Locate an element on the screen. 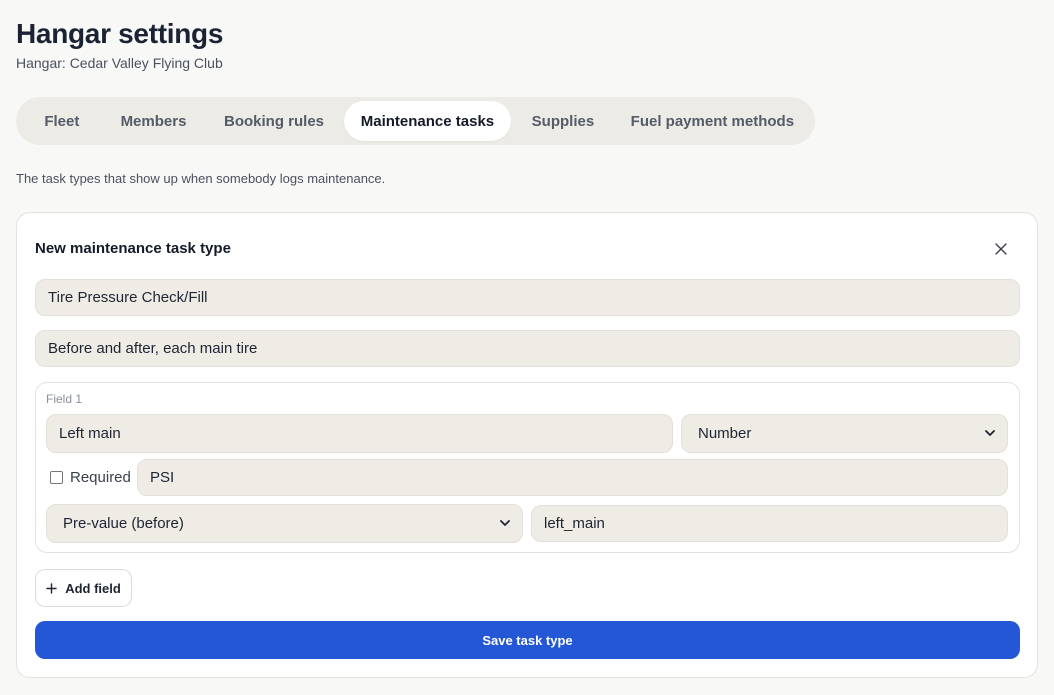 The width and height of the screenshot is (1054, 695). field-label-input: Left main is located at coordinates (359, 433).